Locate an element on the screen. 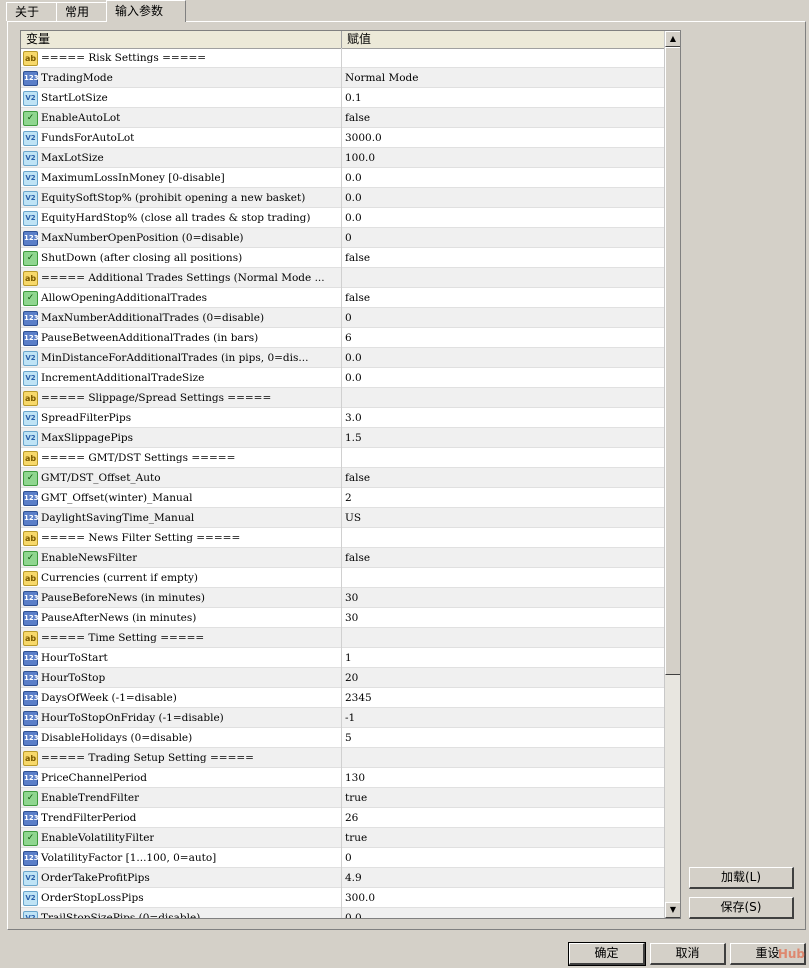 Image resolution: width=809 pixels, height=968 pixels. scroll-down-icon: ▼ is located at coordinates (672, 910).